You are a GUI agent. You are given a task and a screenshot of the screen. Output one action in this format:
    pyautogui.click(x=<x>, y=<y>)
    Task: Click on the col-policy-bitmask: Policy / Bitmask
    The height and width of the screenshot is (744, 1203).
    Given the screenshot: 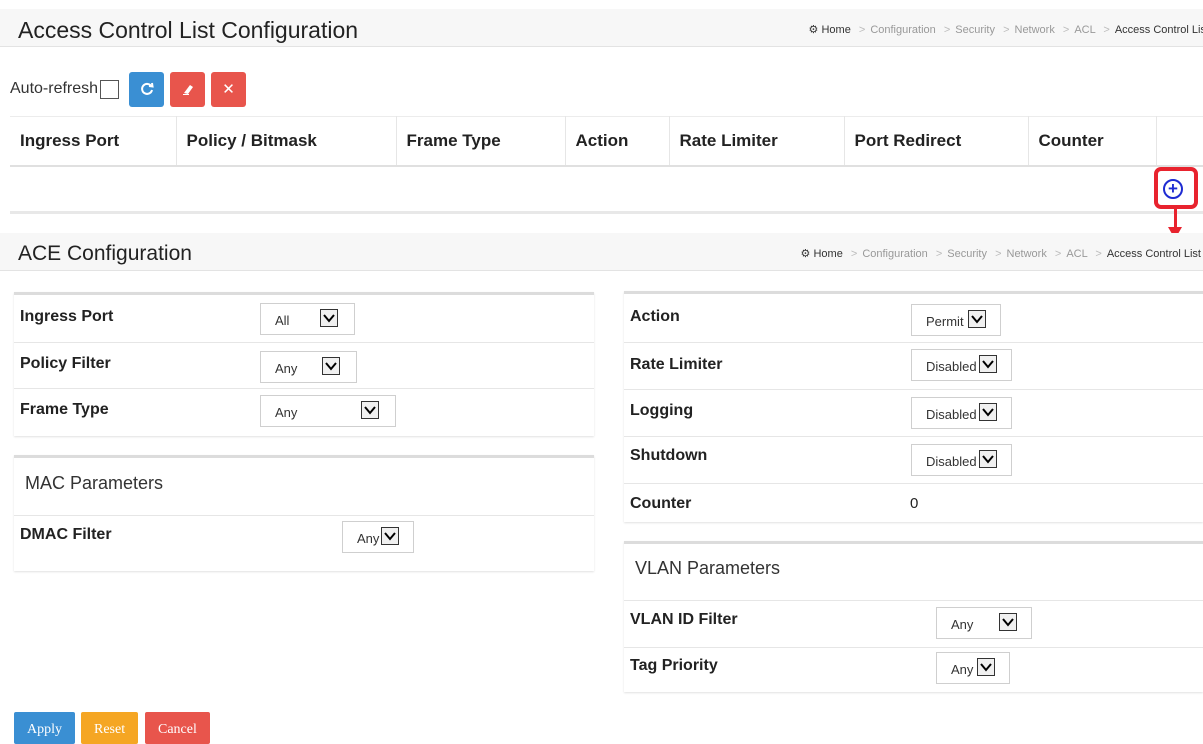 What is the action you would take?
    pyautogui.click(x=286, y=141)
    